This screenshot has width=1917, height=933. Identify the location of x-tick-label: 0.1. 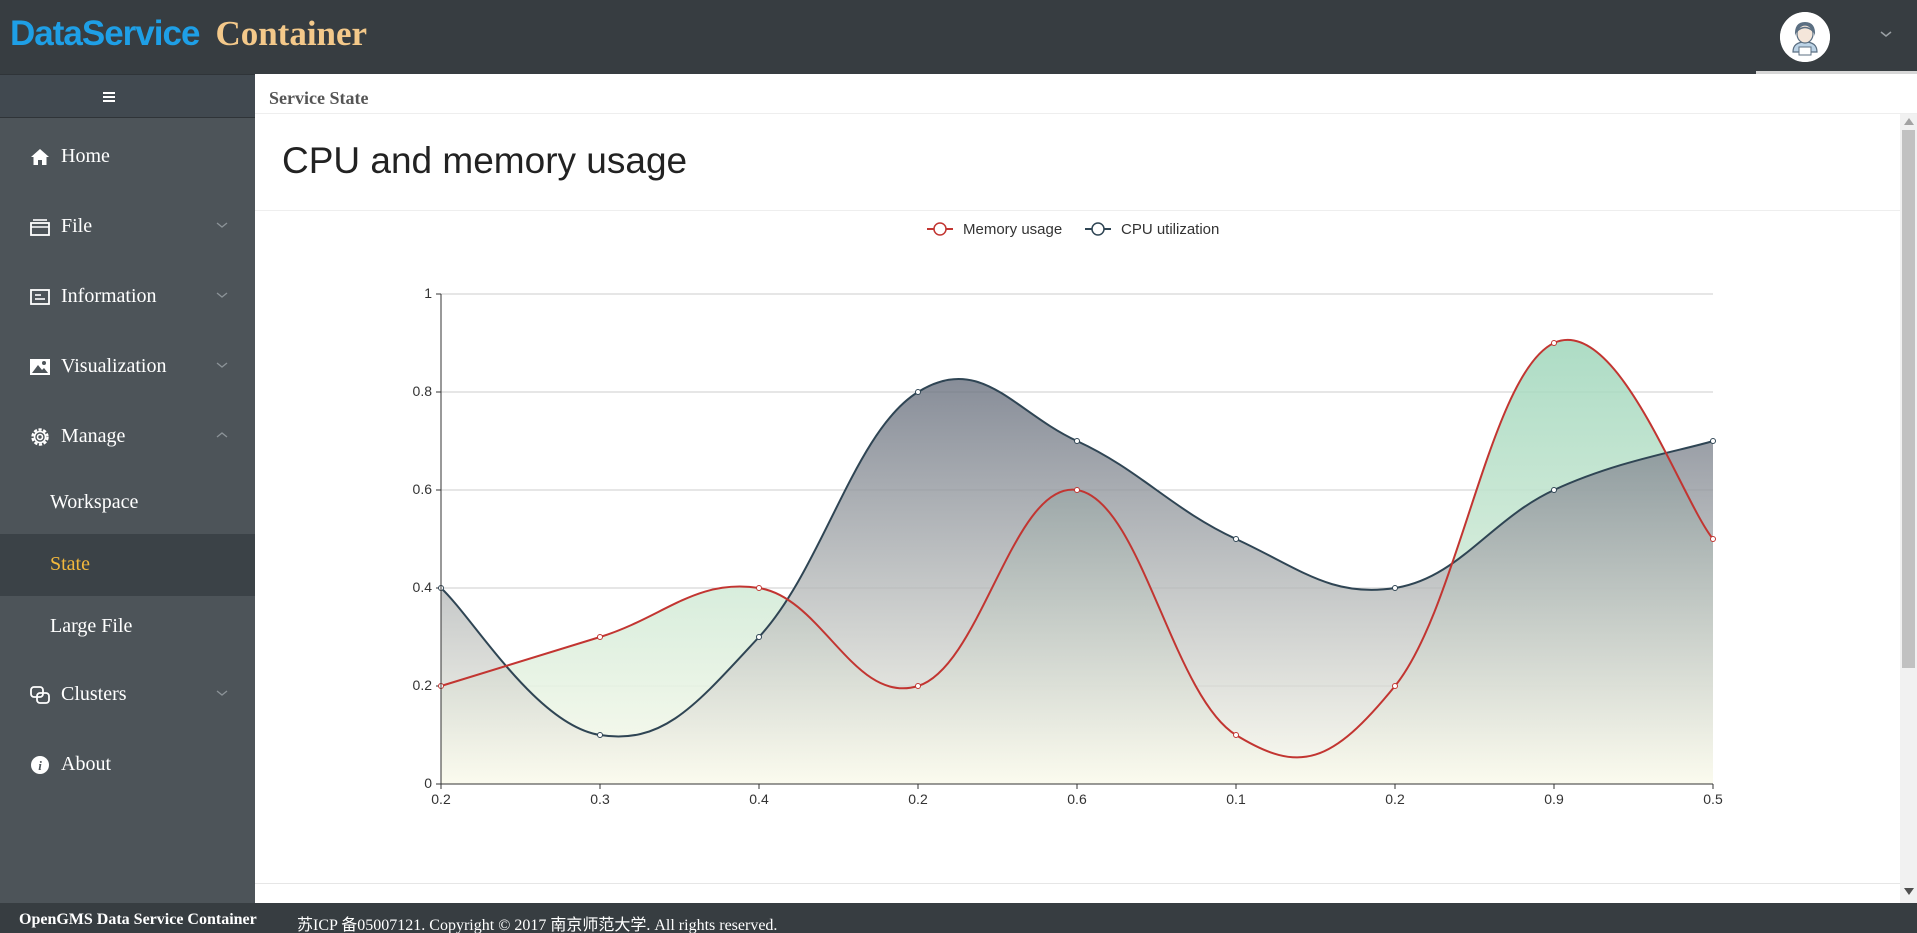
(1236, 799).